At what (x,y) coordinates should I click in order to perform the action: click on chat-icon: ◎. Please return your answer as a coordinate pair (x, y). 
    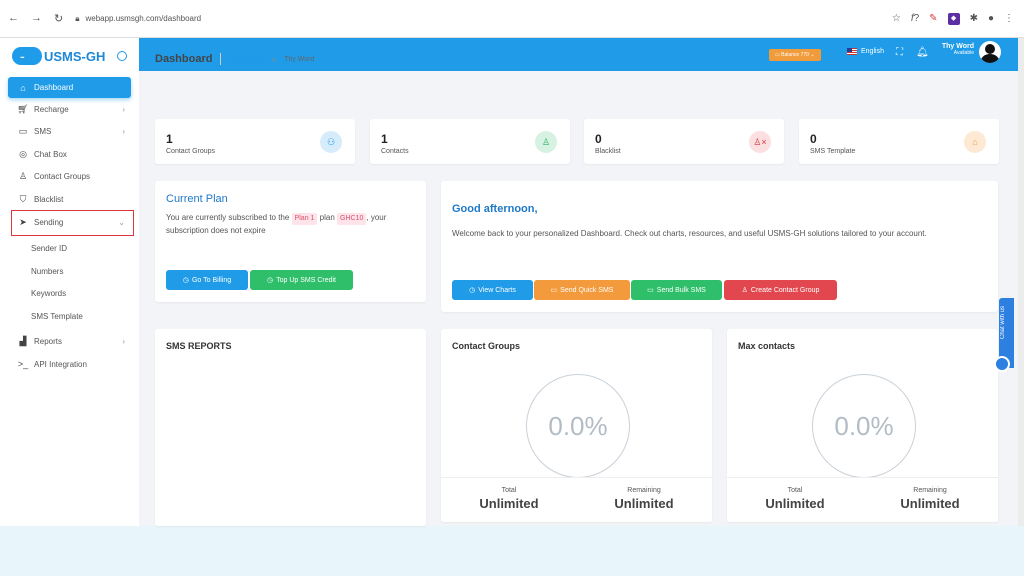
    Looking at the image, I should click on (23, 153).